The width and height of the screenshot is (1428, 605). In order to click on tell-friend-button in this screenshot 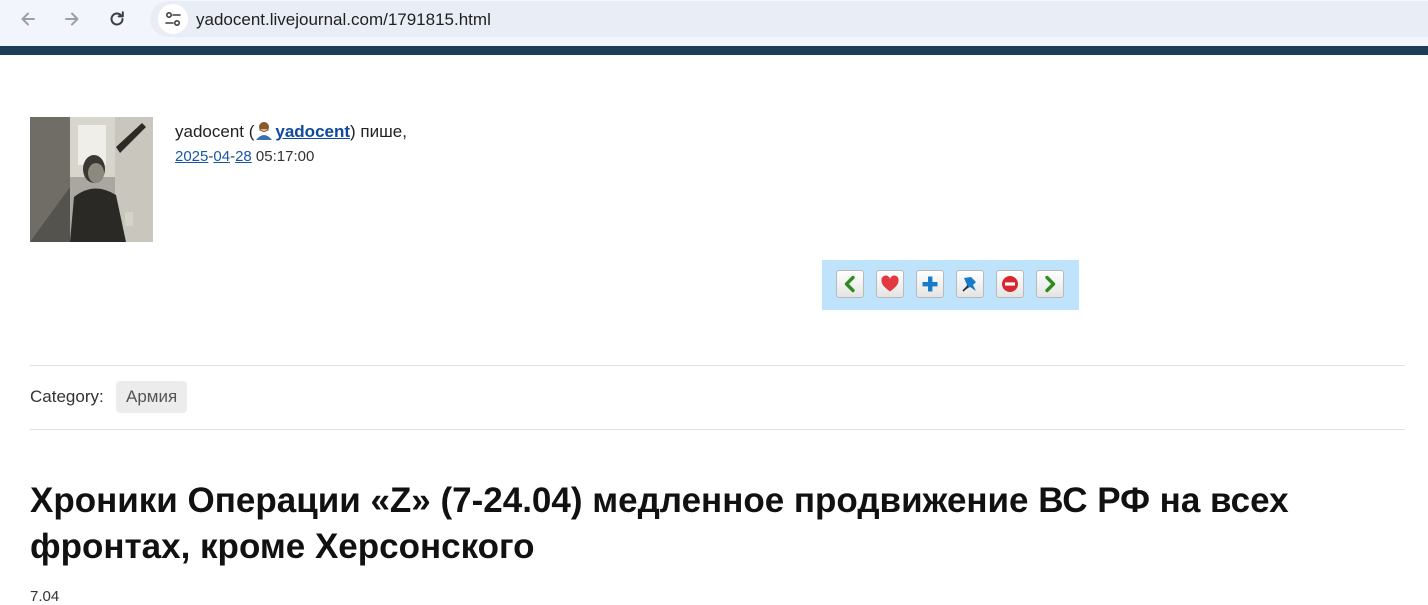, I will do `click(970, 284)`.